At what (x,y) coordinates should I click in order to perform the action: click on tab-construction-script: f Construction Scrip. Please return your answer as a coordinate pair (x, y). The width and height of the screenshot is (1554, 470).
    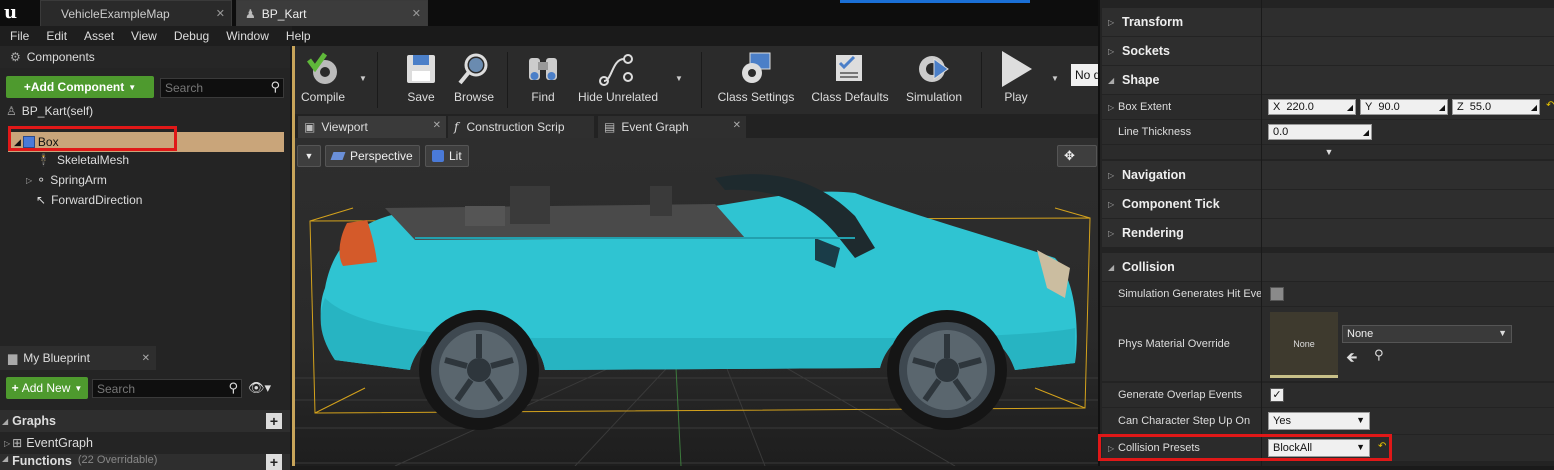
    Looking at the image, I should click on (521, 127).